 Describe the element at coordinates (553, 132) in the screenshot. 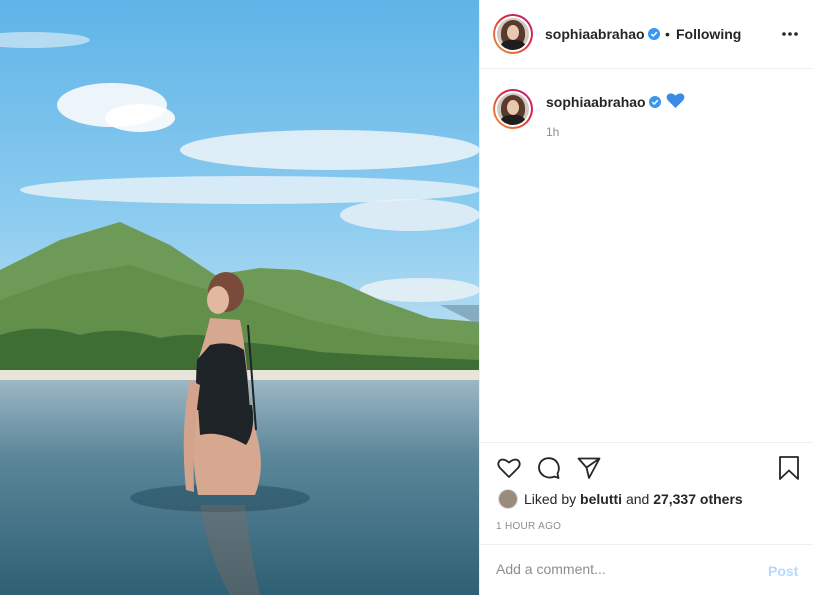

I see `caption-time: 1h` at that location.